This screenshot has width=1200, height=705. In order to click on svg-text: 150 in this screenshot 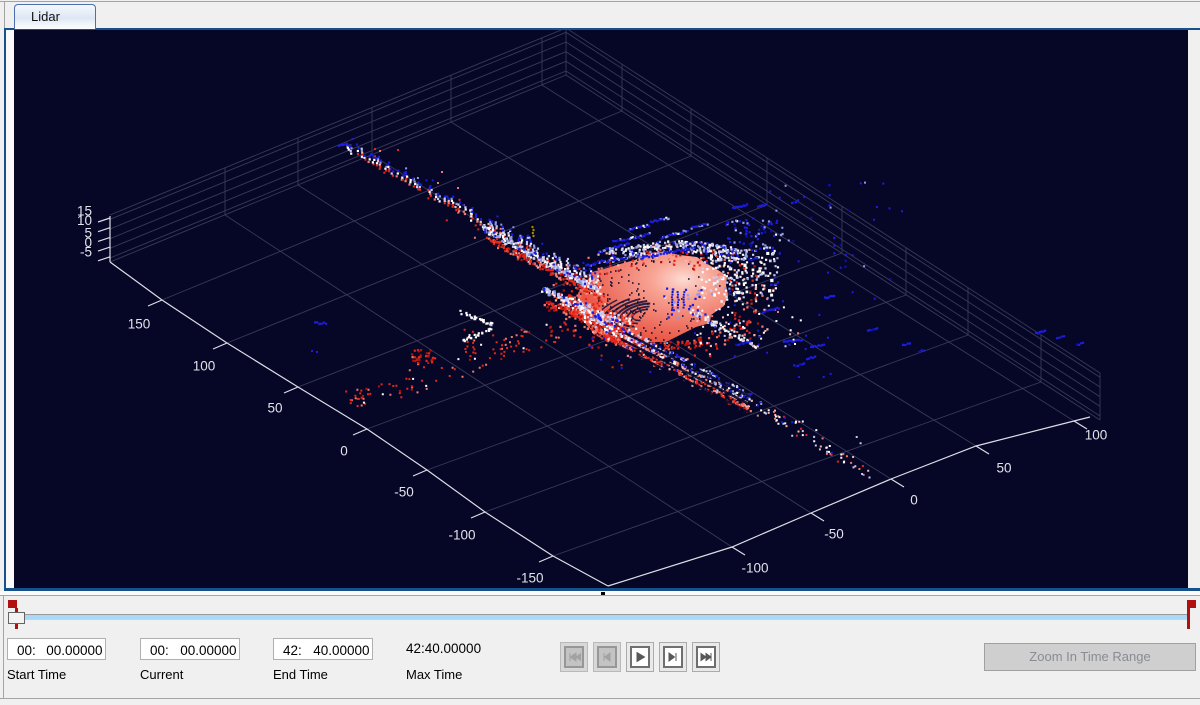, I will do `click(139, 324)`.